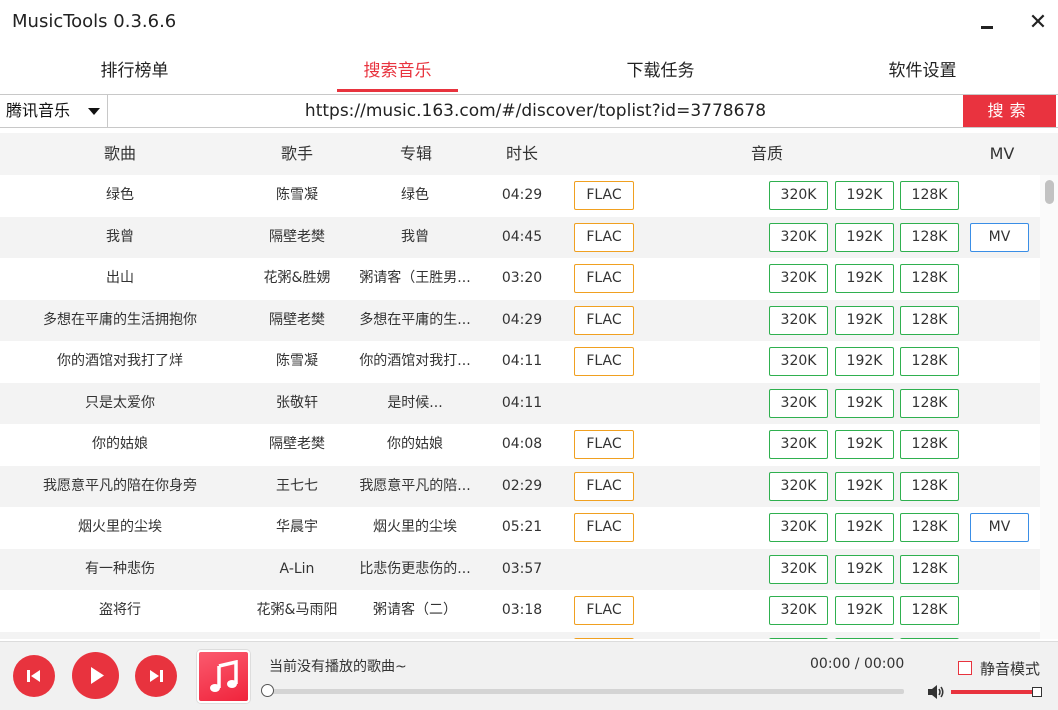 Image resolution: width=1058 pixels, height=710 pixels. What do you see at coordinates (520, 279) in the screenshot?
I see `table-row: 出山 花粥&胜娚 粥请客（王胜男... 03:20 FLAC 320K 192K 128K` at bounding box center [520, 279].